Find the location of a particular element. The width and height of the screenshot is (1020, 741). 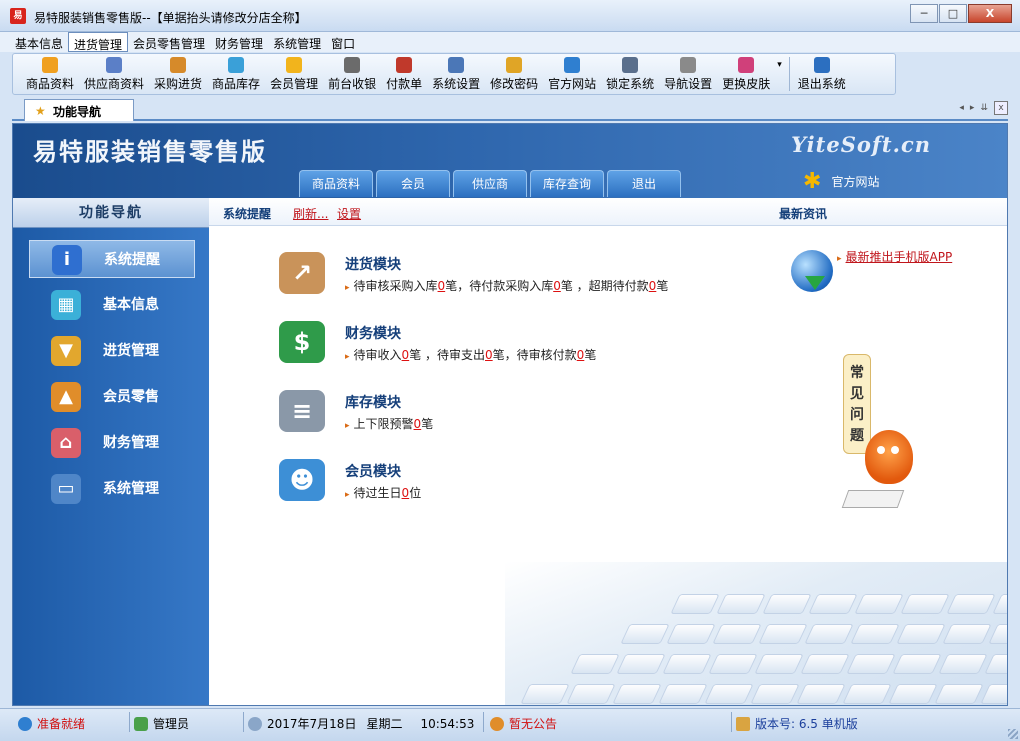

toolbar-supplier-button: 供应商资料 is located at coordinates (114, 75).